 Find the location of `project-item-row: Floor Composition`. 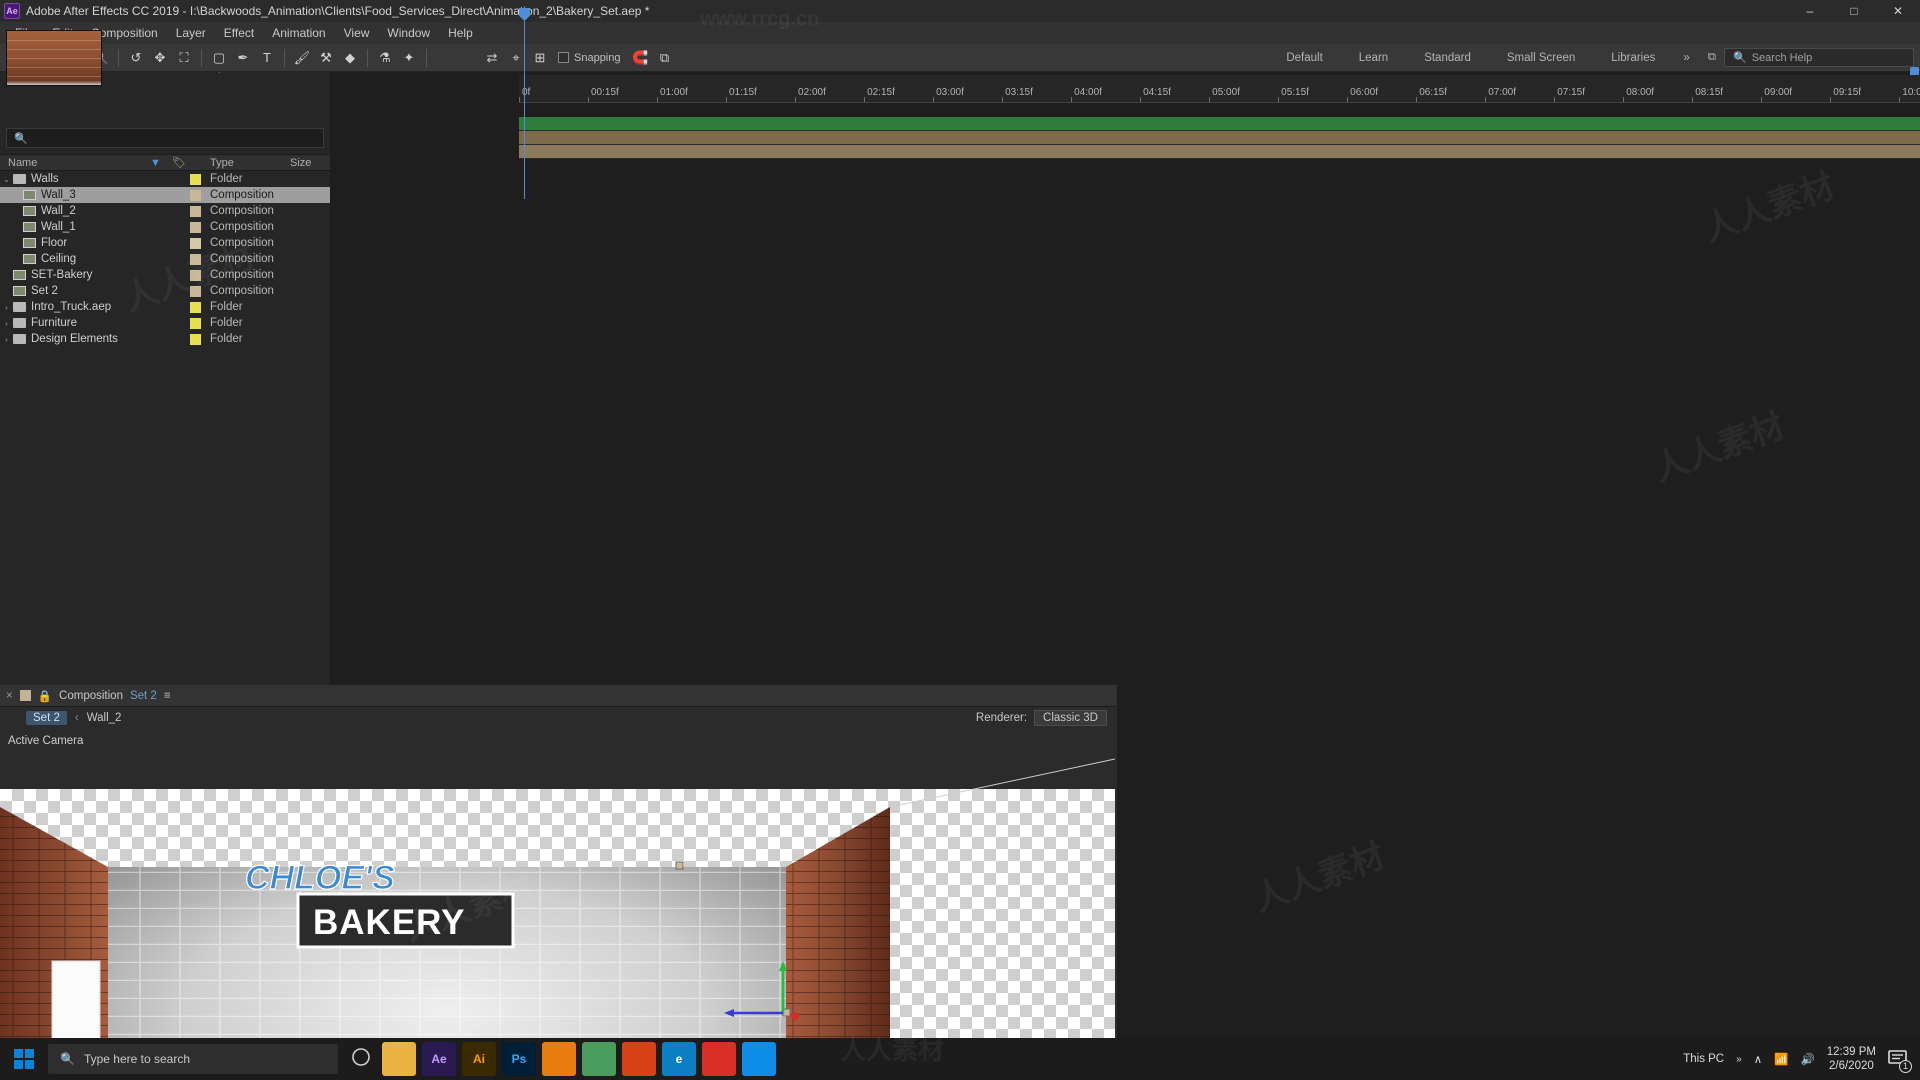

project-item-row: Floor Composition is located at coordinates (165, 243).